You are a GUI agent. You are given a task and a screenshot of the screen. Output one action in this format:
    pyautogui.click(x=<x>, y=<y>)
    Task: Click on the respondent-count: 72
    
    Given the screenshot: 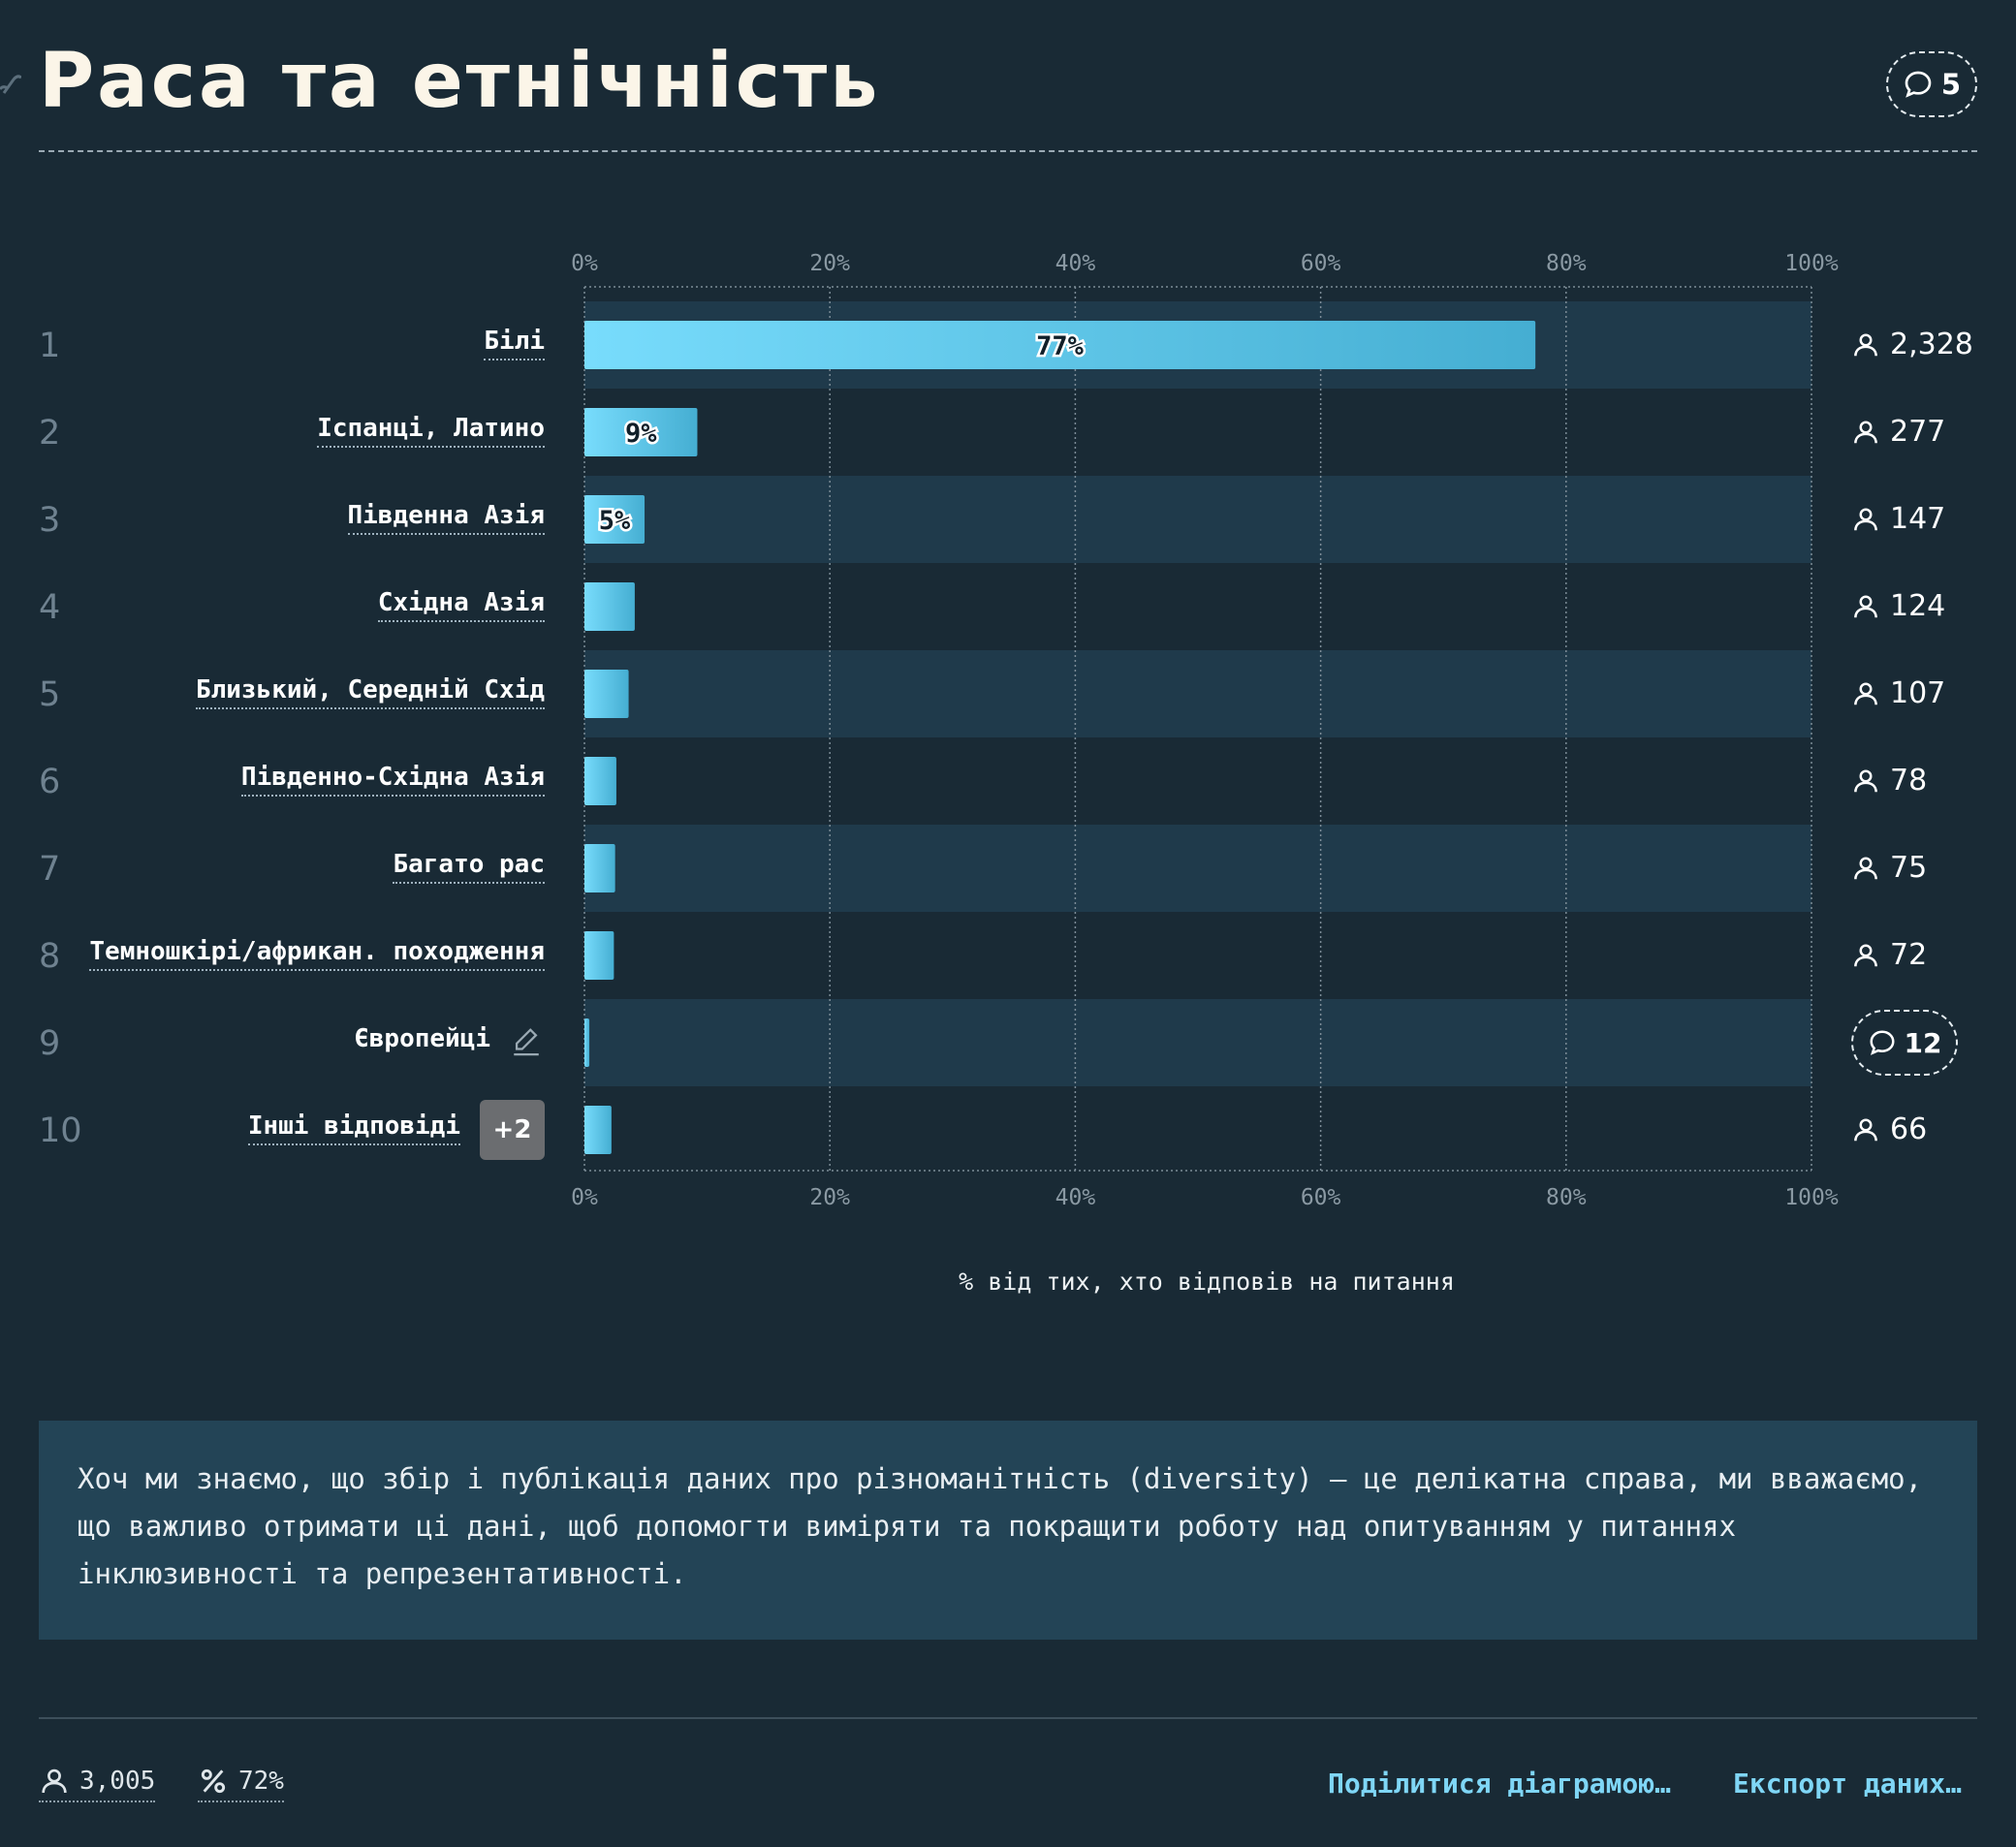 What is the action you would take?
    pyautogui.click(x=1889, y=955)
    